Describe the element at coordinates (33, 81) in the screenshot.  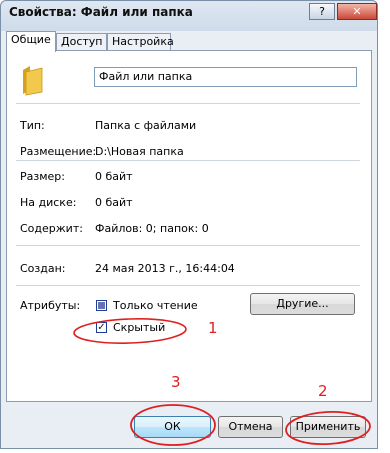
I see `folder-icon` at that location.